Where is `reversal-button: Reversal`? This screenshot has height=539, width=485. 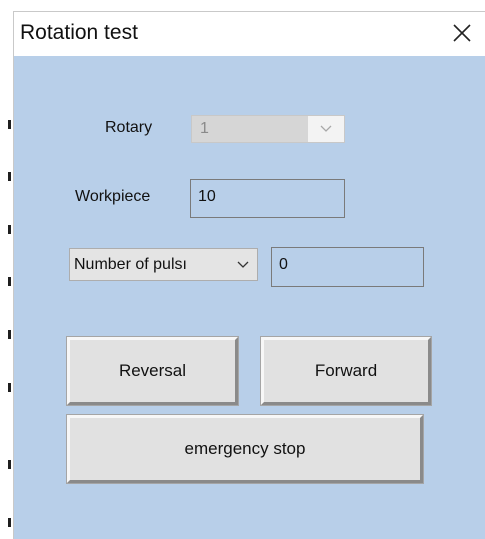 reversal-button: Reversal is located at coordinates (152, 371).